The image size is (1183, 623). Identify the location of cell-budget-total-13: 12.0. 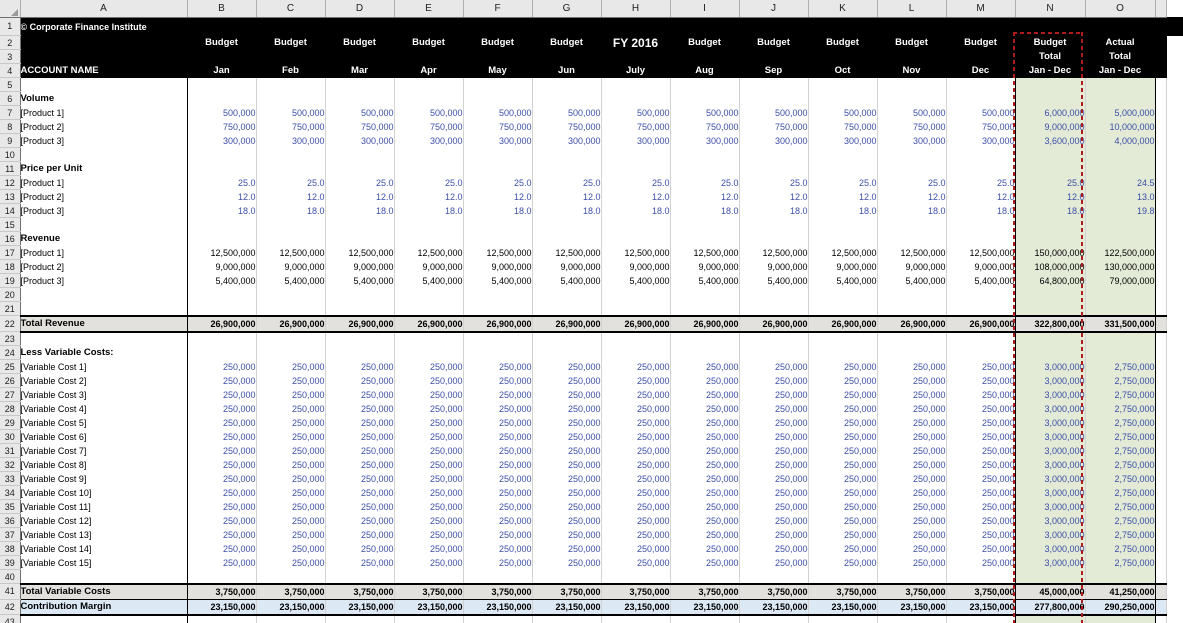
(1050, 196).